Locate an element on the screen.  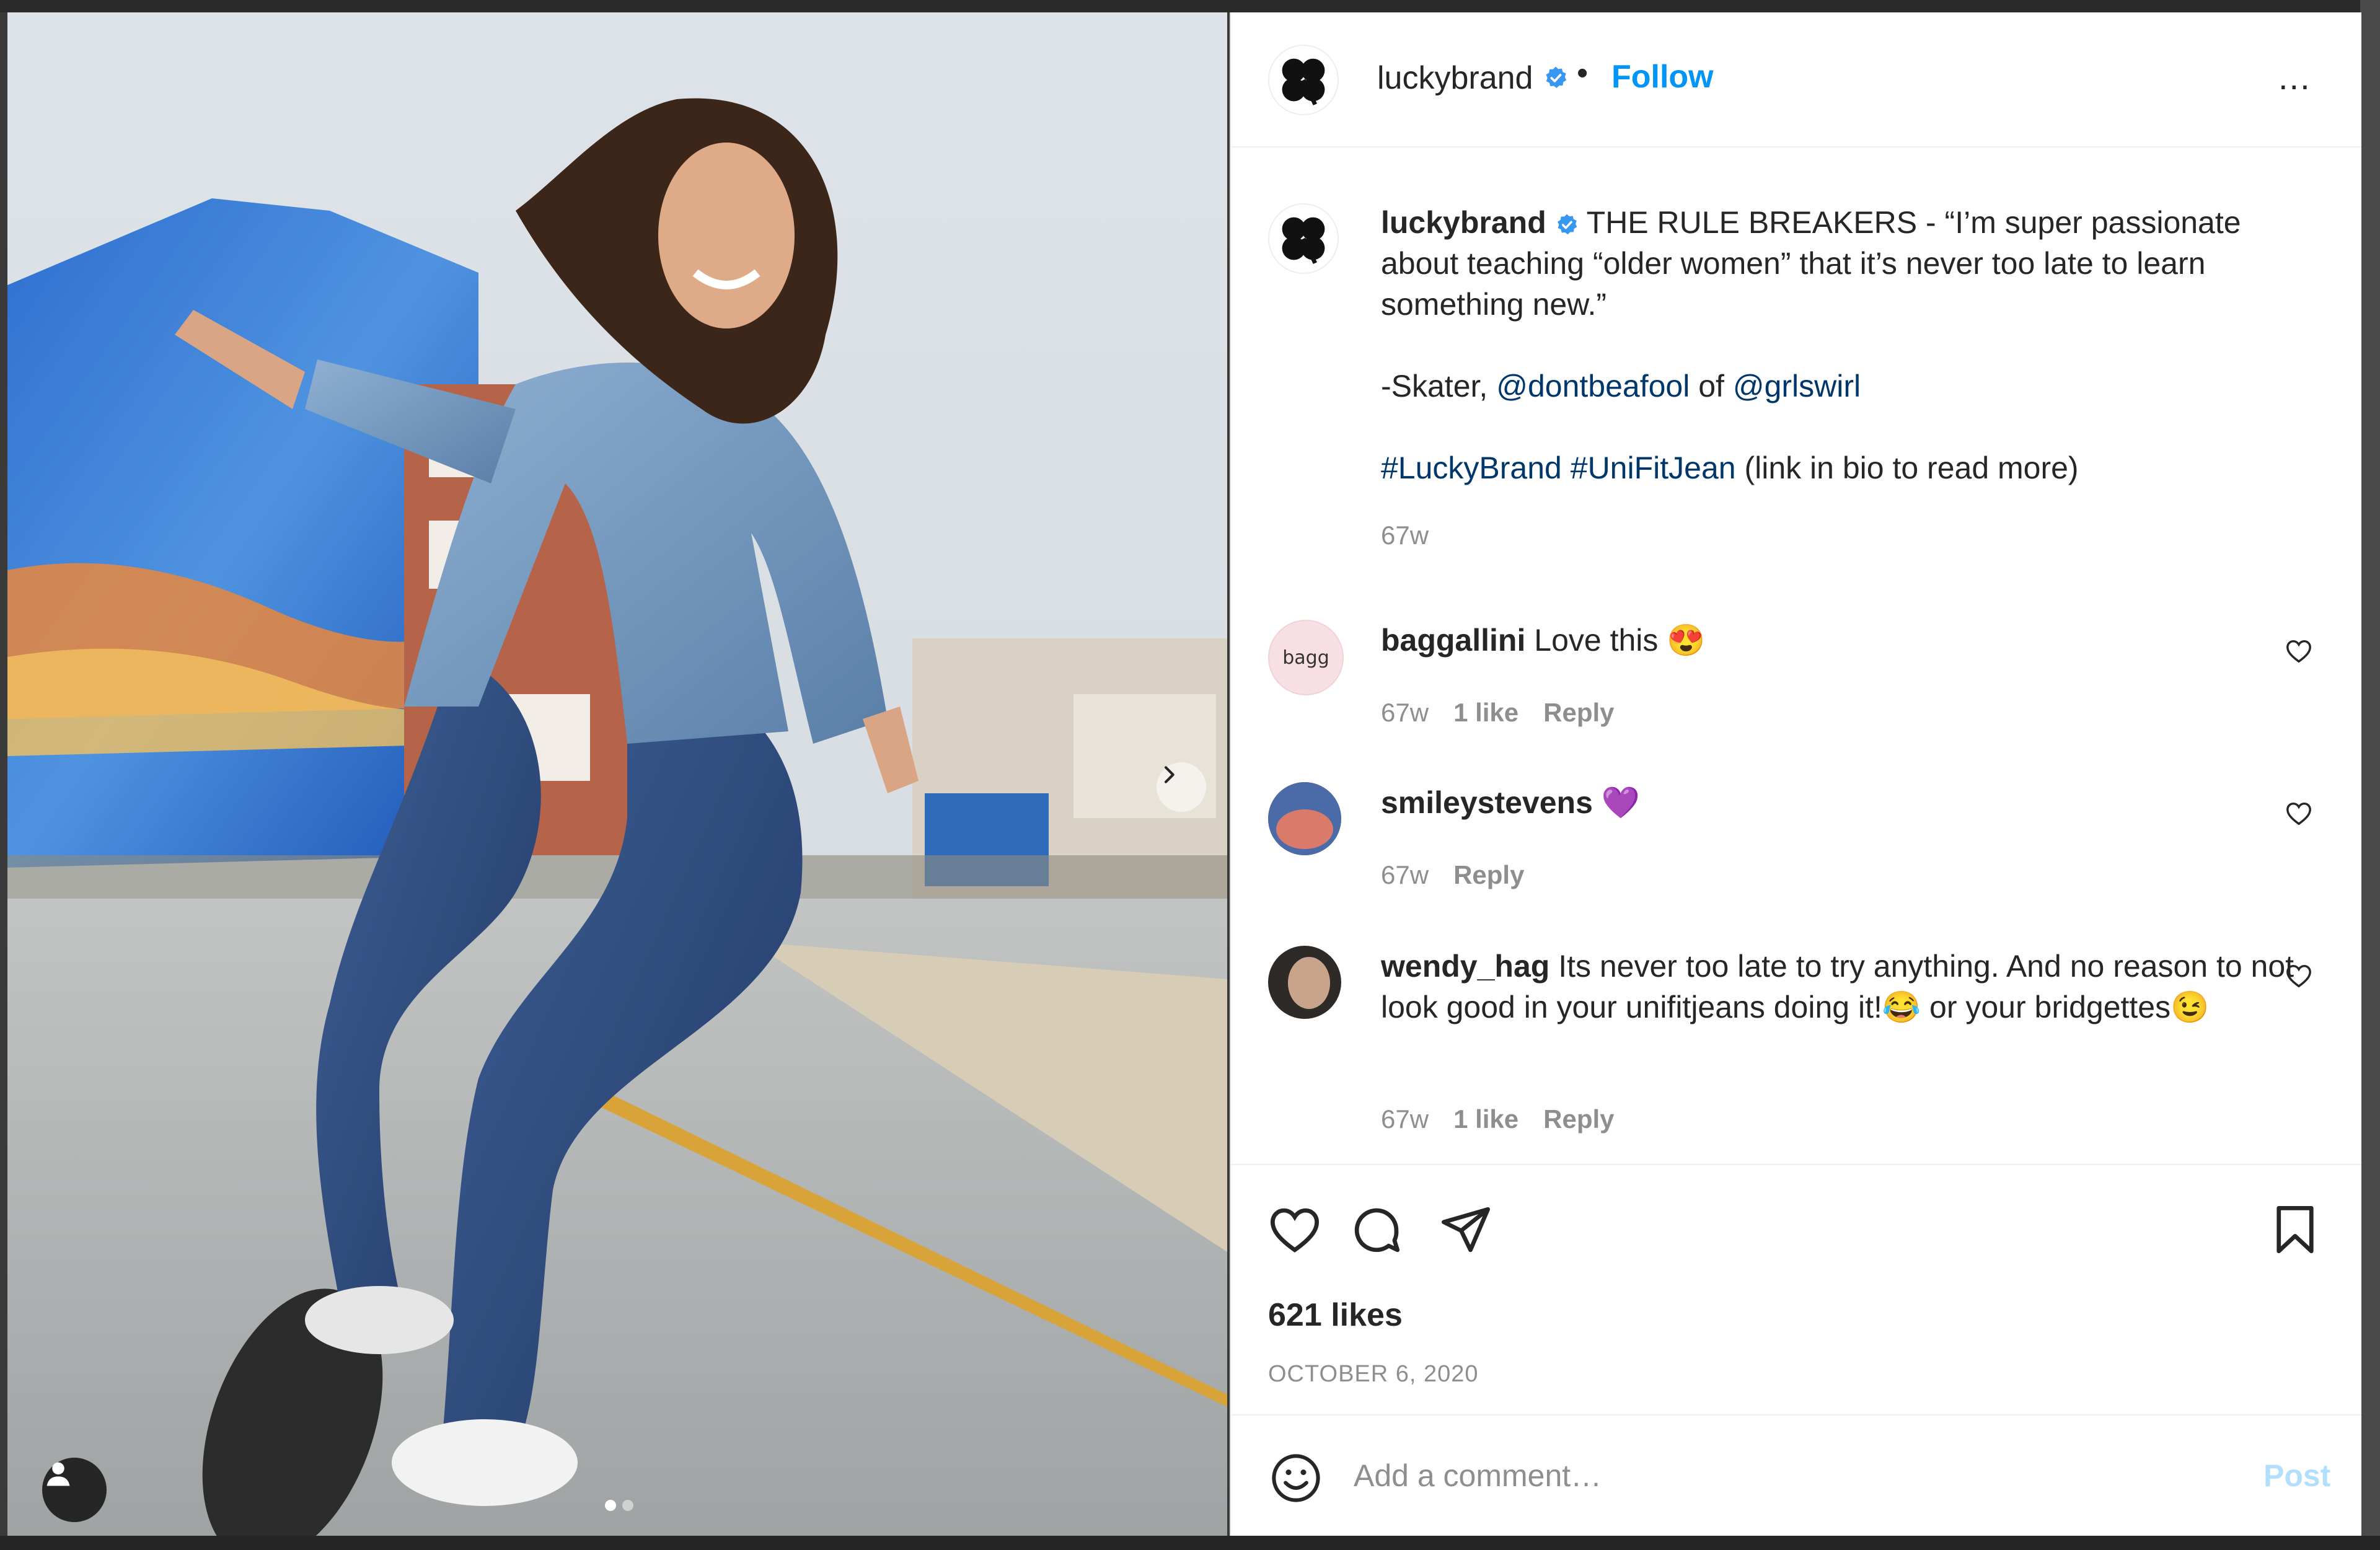
like-button is located at coordinates (1295, 1231).